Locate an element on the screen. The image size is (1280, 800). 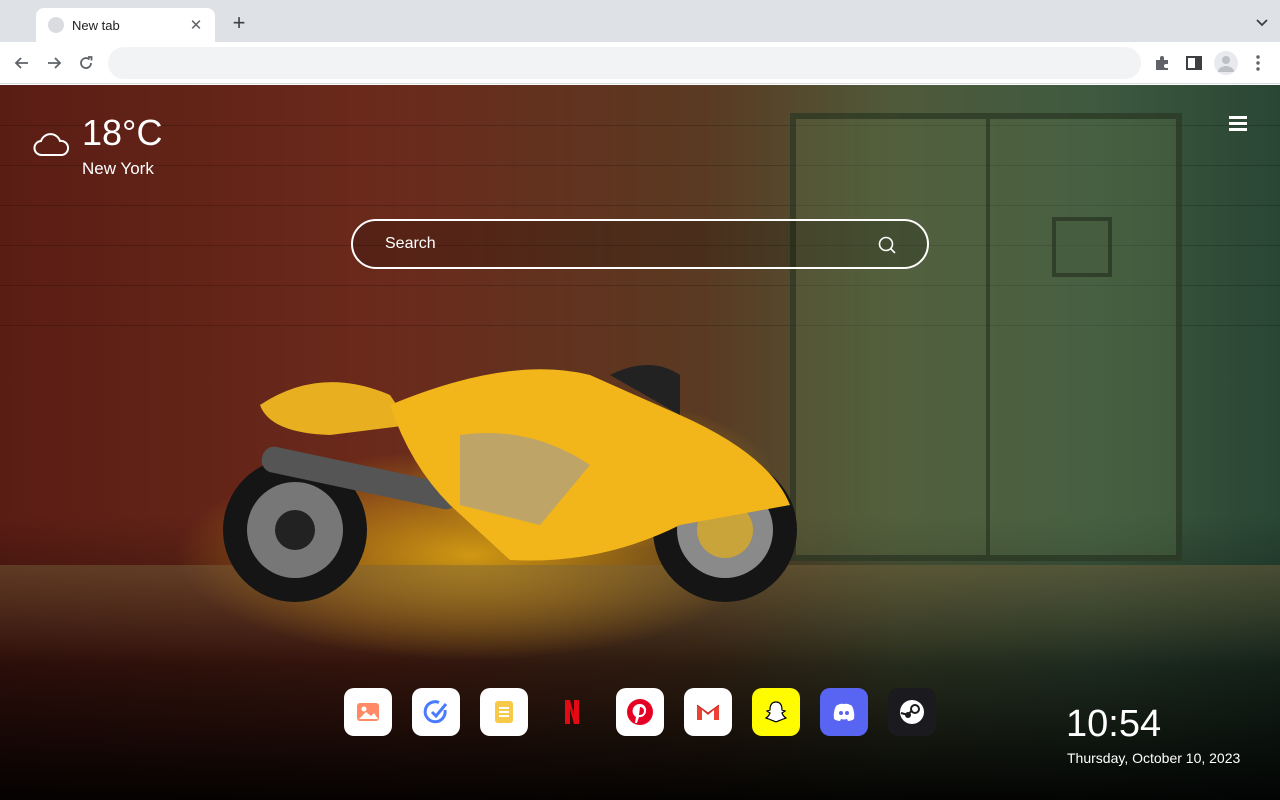
snapchat-icon is located at coordinates (776, 712).